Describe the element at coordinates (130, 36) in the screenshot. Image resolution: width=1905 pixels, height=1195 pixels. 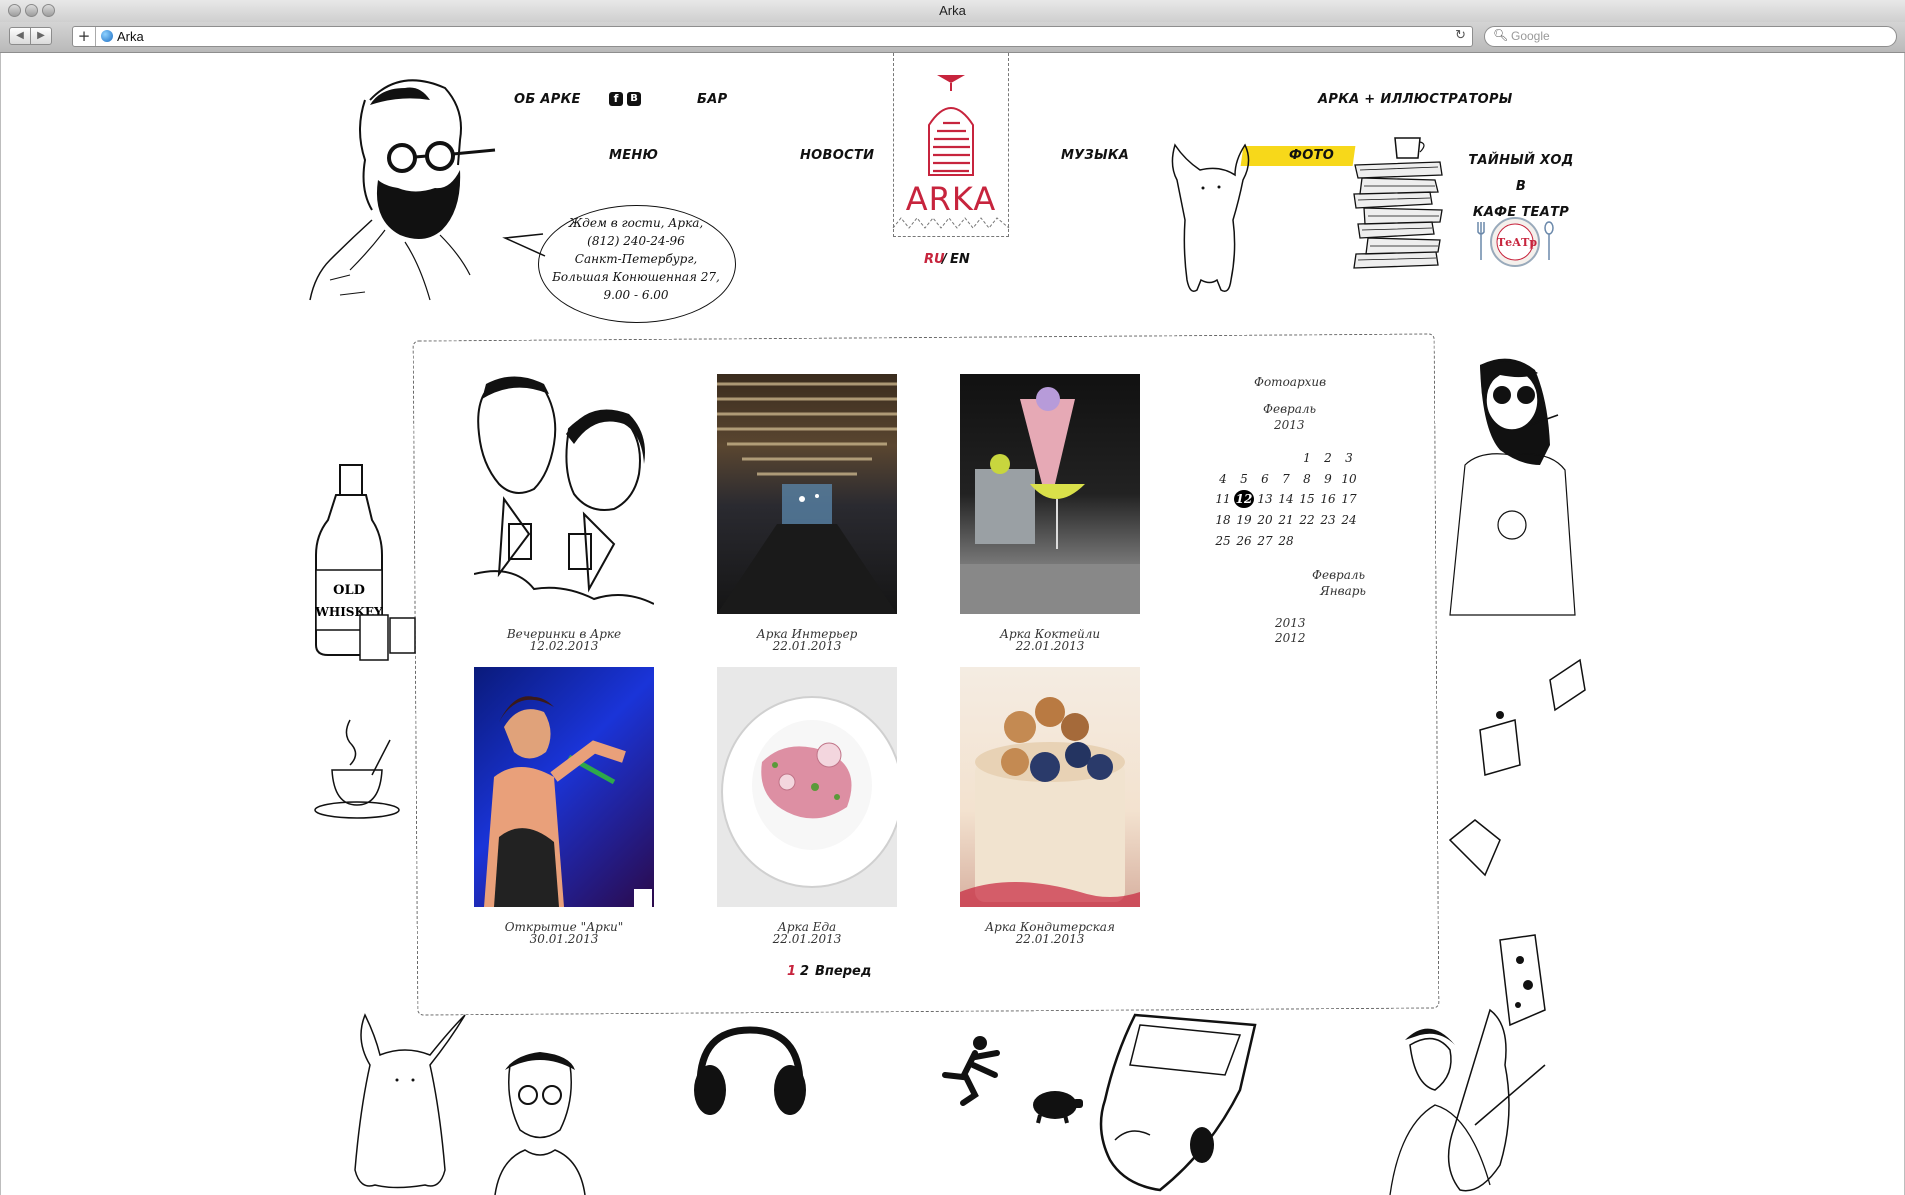
I see `address-url-text: Arka` at that location.